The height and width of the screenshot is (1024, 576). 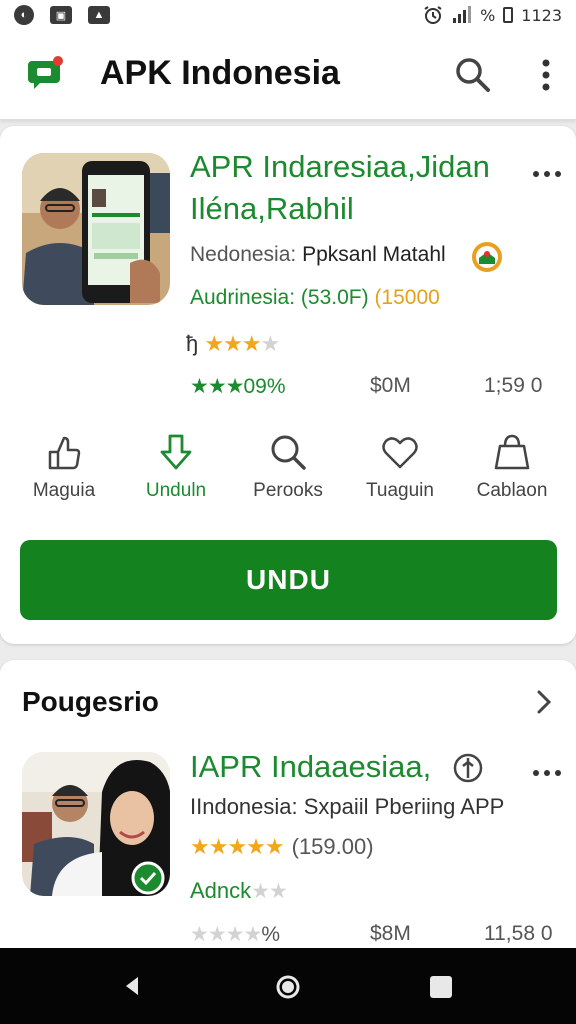 What do you see at coordinates (462, 14) in the screenshot?
I see `signal-icon` at bounding box center [462, 14].